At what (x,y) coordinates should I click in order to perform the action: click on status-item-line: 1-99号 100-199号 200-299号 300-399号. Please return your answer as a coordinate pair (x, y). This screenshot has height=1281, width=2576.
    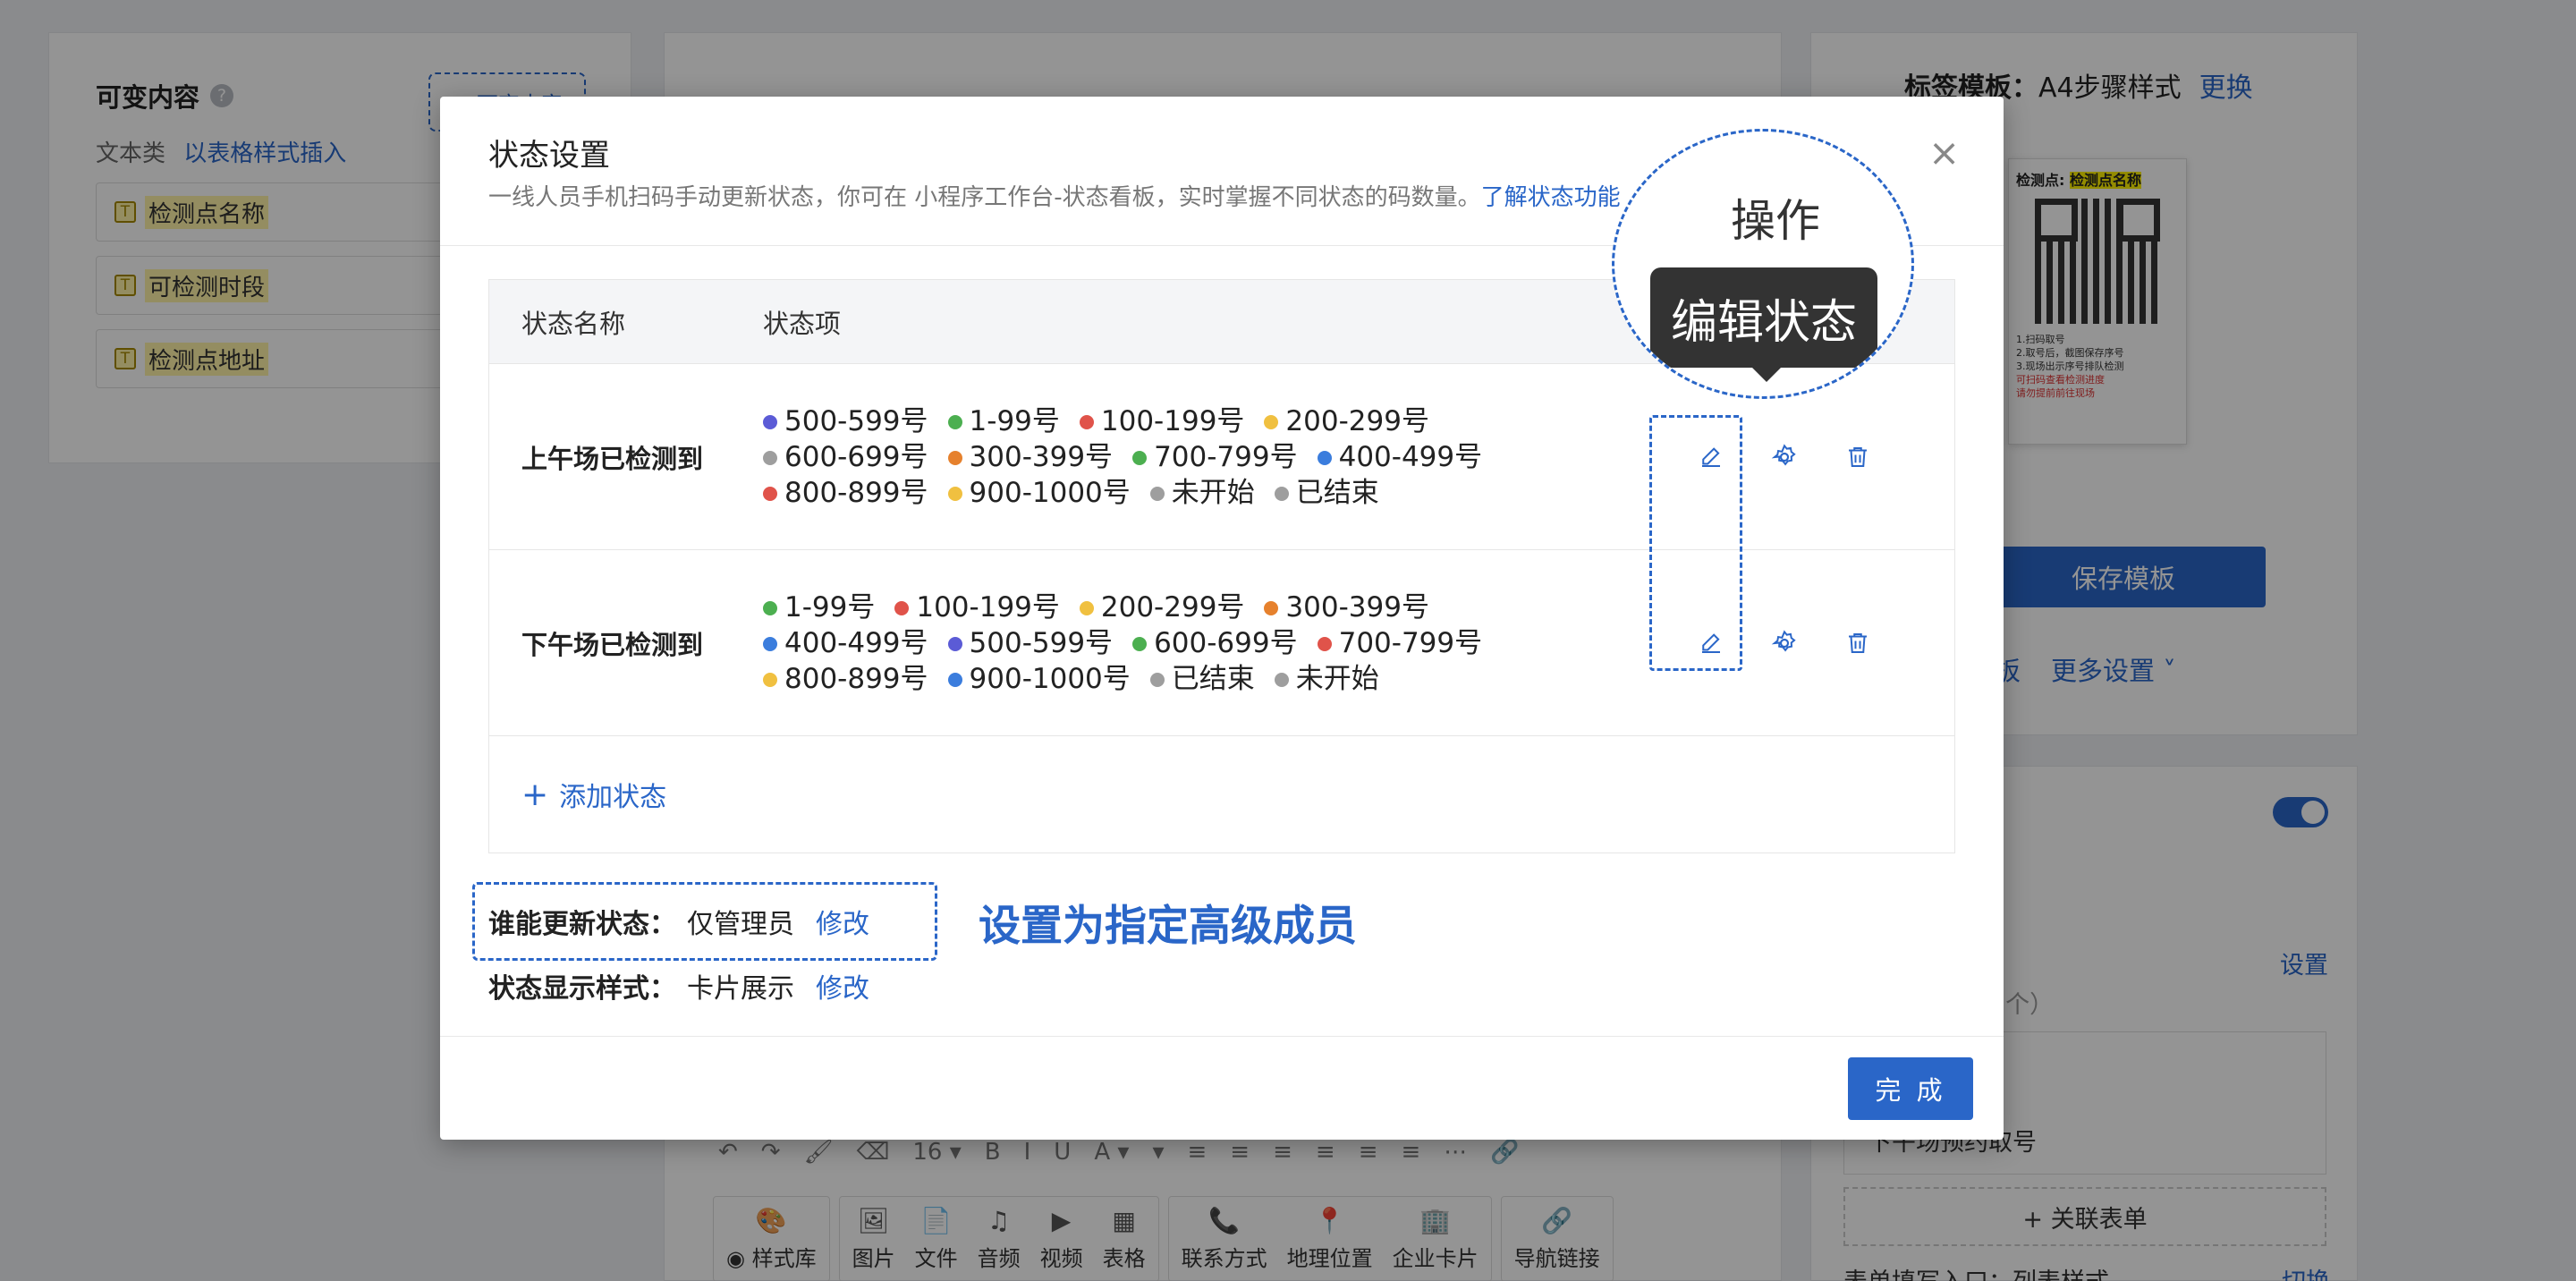
    Looking at the image, I should click on (1192, 607).